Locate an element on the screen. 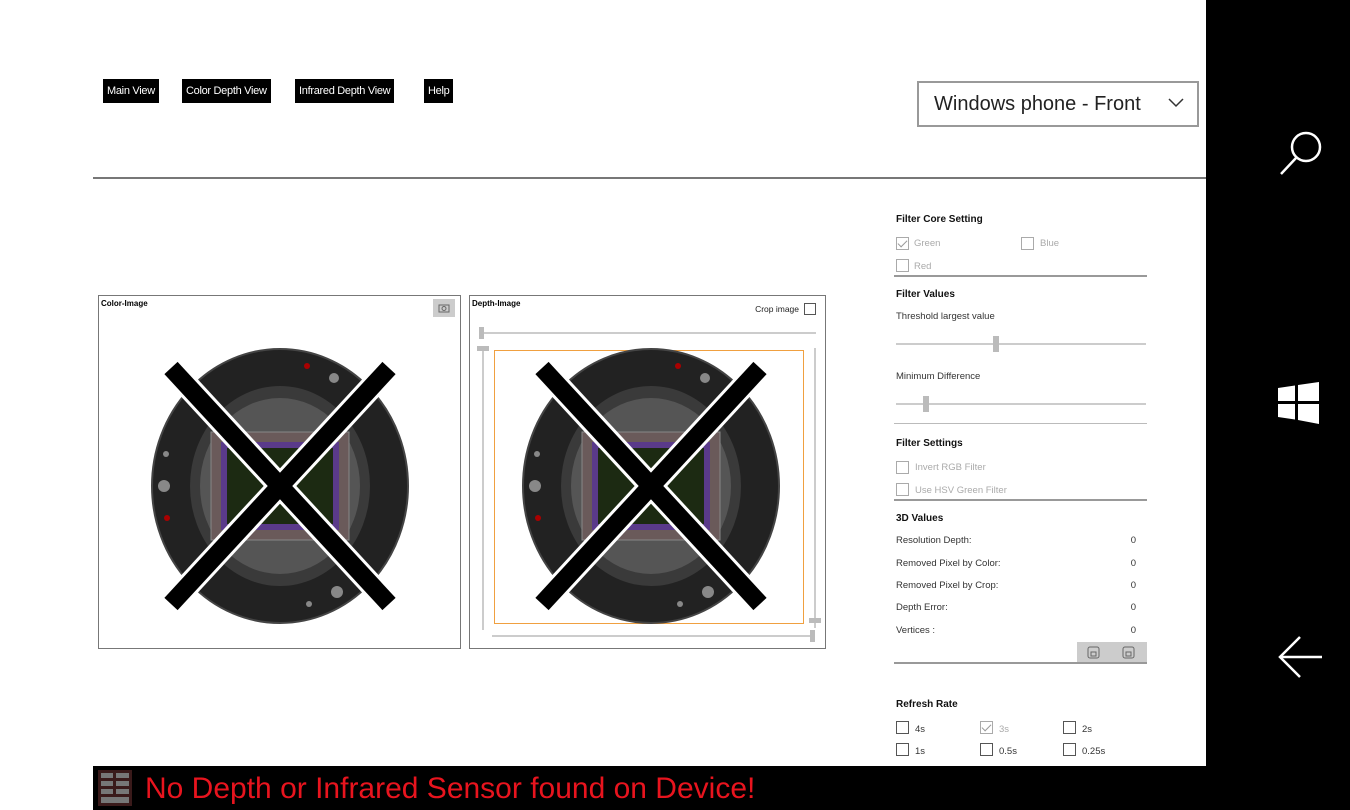 Image resolution: width=1350 pixels, height=810 pixels. sensor-error-icon is located at coordinates (115, 788).